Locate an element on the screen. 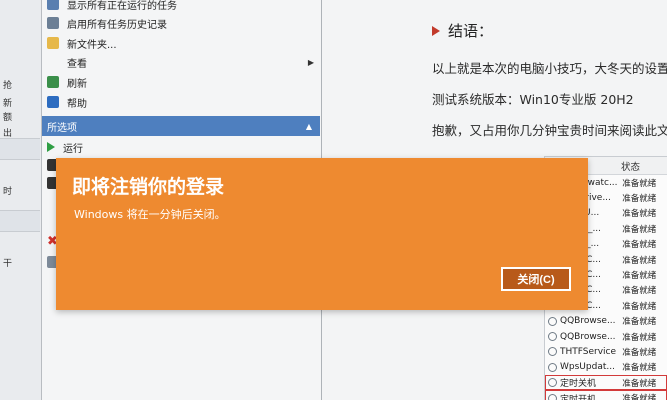 The width and height of the screenshot is (667, 400). table-row: 定时关机 准备就绪 is located at coordinates (606, 383).